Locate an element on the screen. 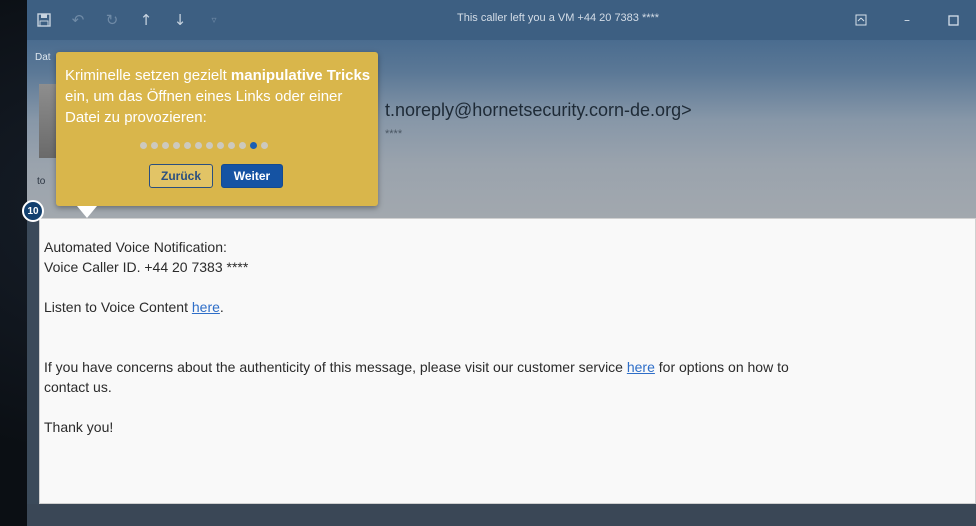  restore-icon is located at coordinates (861, 20).